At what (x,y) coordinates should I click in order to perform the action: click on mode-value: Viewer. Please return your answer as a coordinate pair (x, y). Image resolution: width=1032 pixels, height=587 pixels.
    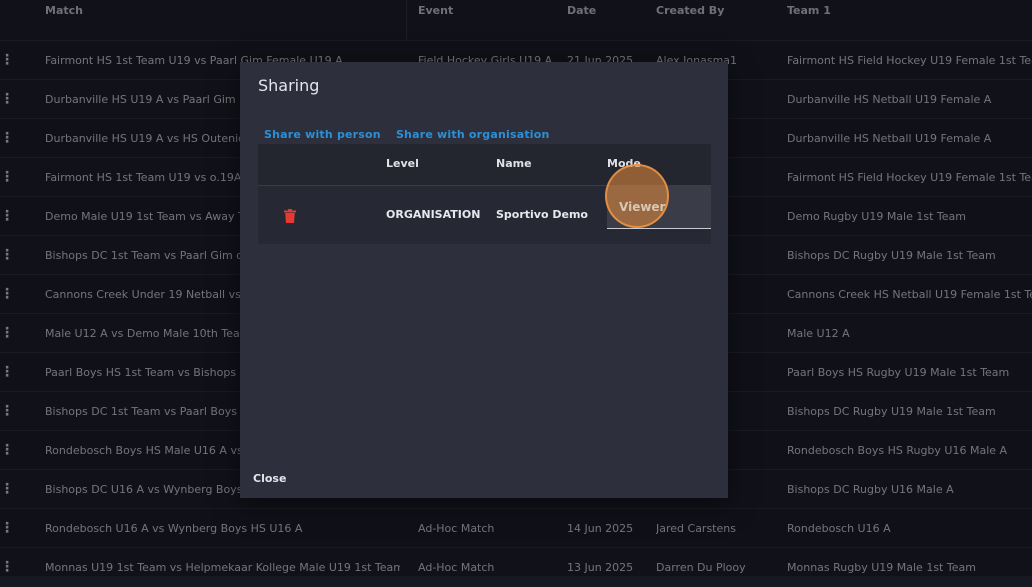
    Looking at the image, I should click on (642, 207).